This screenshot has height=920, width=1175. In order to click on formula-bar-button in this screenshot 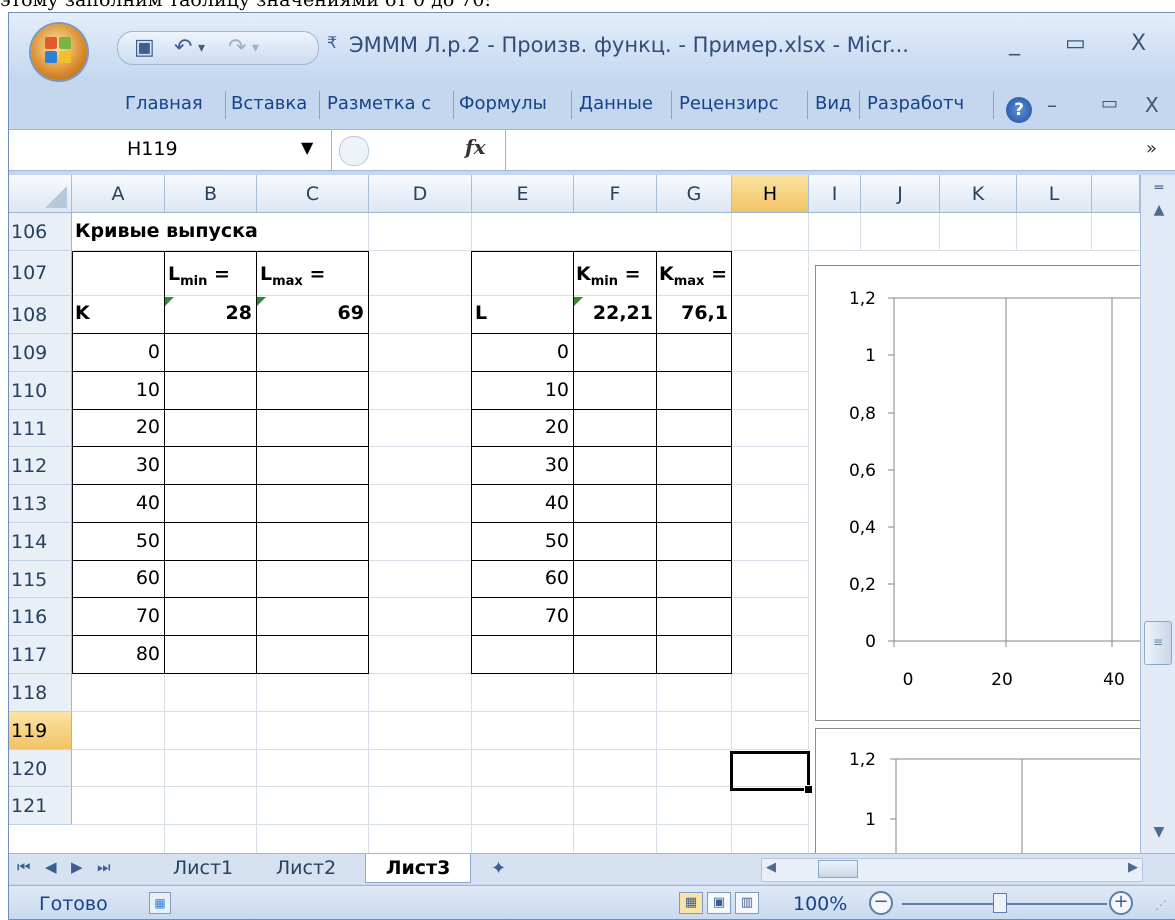, I will do `click(354, 151)`.